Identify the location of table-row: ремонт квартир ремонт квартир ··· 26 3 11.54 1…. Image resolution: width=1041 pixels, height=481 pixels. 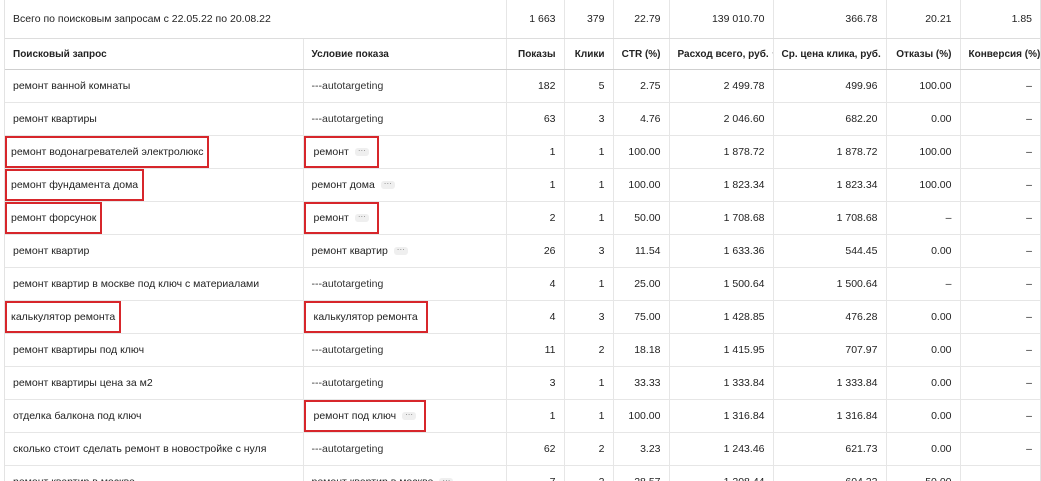
(522, 251).